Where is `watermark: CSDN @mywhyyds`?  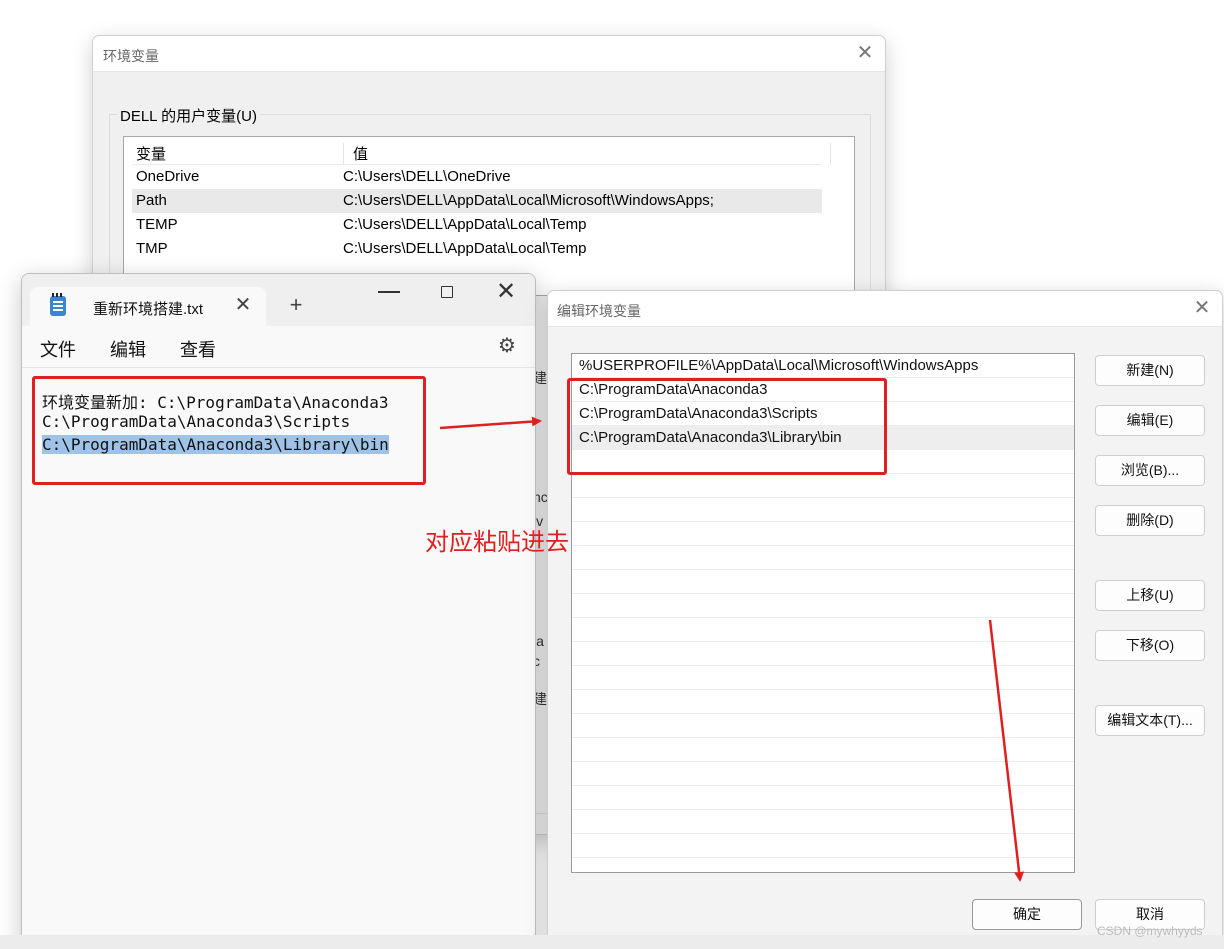
watermark: CSDN @mywhyyds is located at coordinates (1150, 931).